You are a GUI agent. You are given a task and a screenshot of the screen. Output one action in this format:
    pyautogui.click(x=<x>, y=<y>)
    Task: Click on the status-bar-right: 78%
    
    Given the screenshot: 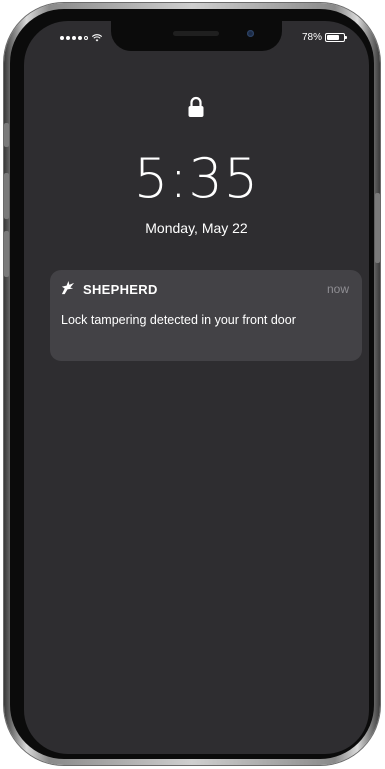 What is the action you would take?
    pyautogui.click(x=324, y=37)
    